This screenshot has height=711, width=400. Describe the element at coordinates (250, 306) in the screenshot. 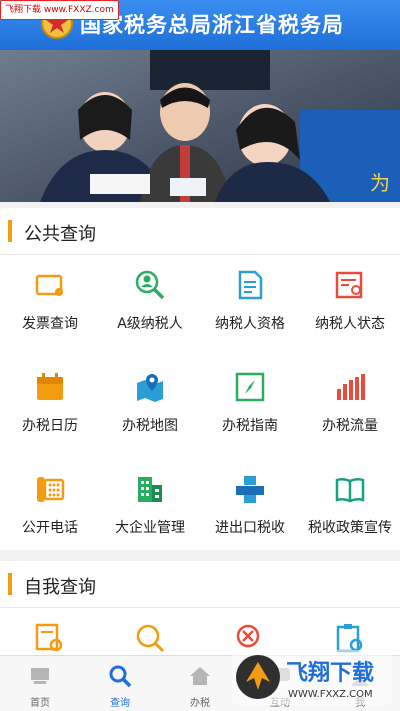

I see `grid-item-taxpayer-qualification: 纳税人资格` at that location.